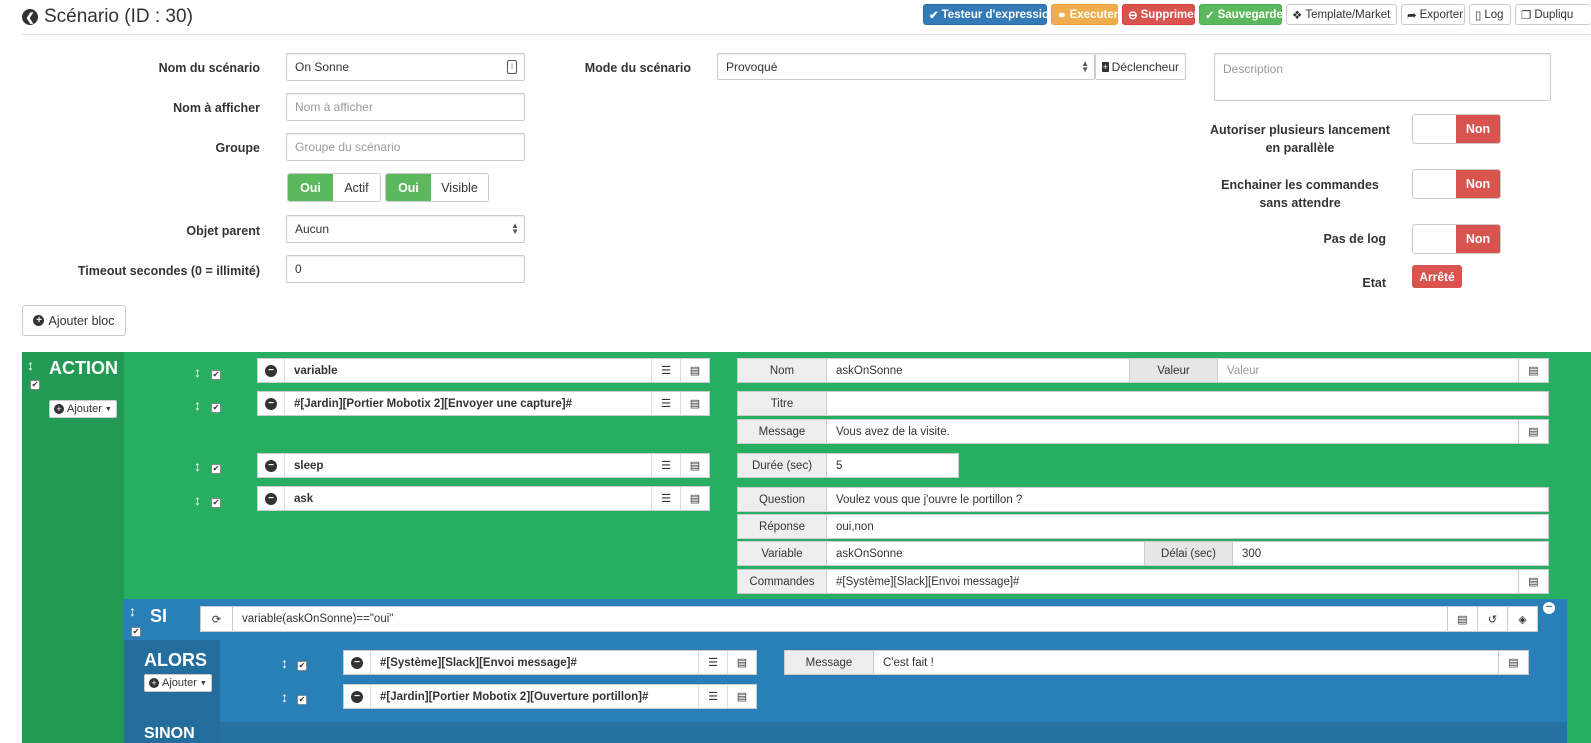 Image resolution: width=1591 pixels, height=743 pixels. Describe the element at coordinates (405, 67) in the screenshot. I see `scenario-name-input: On Sonne ⁝` at that location.